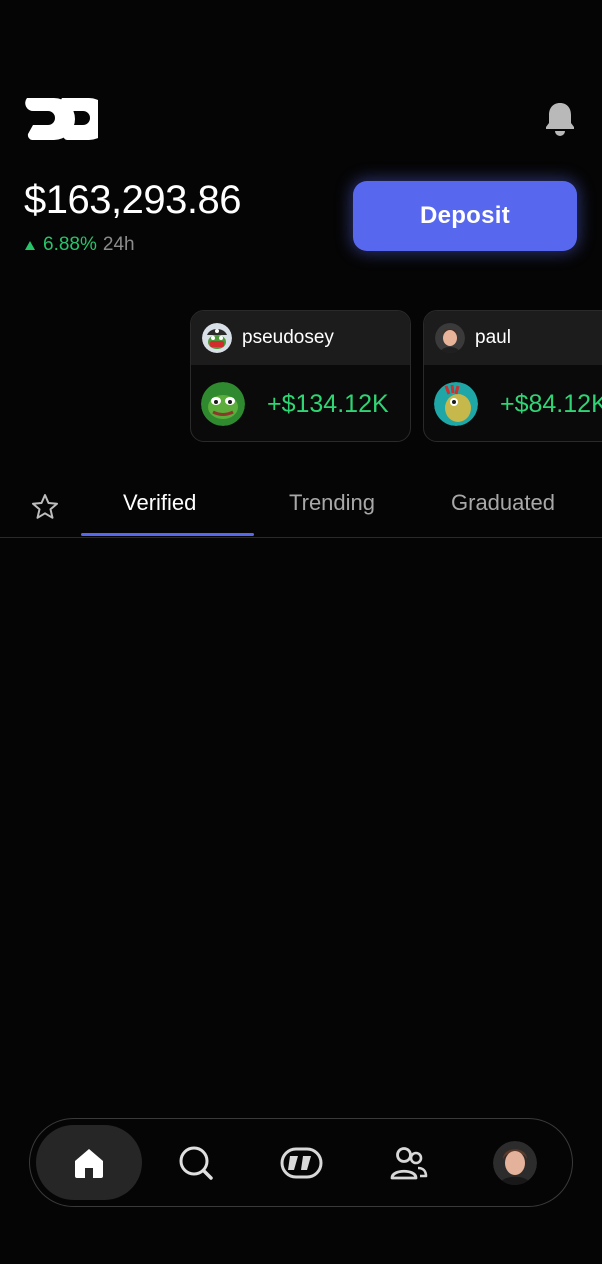 Image resolution: width=602 pixels, height=1264 pixels. I want to click on portfolio-change: 6.88% 24h, so click(80, 245).